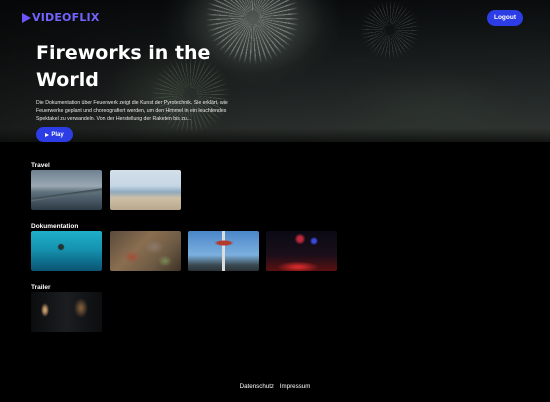 This screenshot has width=550, height=402. Describe the element at coordinates (145, 251) in the screenshot. I see `video-thumbnail-leaves` at that location.